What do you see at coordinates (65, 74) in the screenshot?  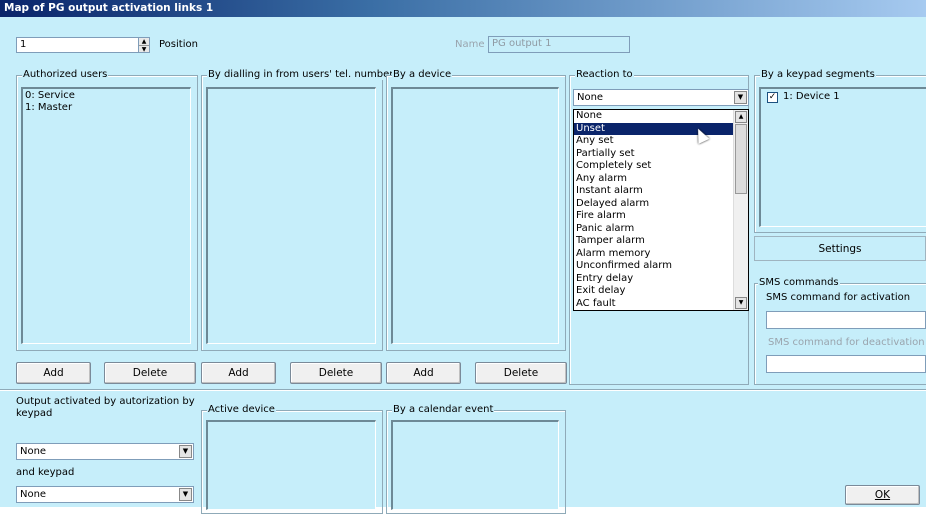 I see `authorized-users-title: Authorized users` at bounding box center [65, 74].